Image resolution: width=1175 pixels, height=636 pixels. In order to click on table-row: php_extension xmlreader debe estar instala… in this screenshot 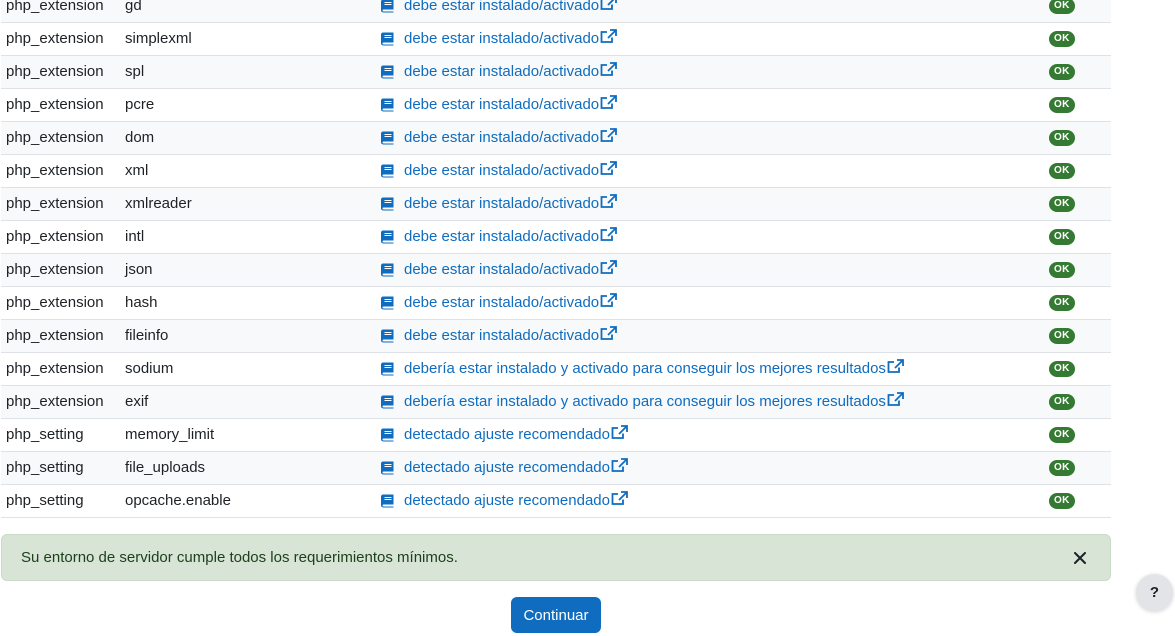, I will do `click(556, 204)`.